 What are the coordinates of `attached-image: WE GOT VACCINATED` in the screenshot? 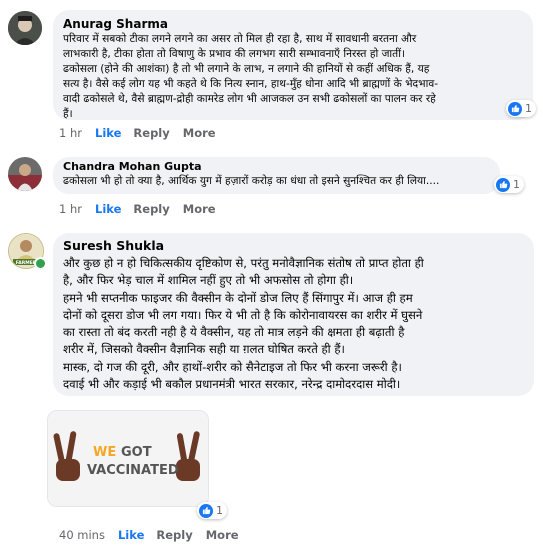 It's located at (128, 458).